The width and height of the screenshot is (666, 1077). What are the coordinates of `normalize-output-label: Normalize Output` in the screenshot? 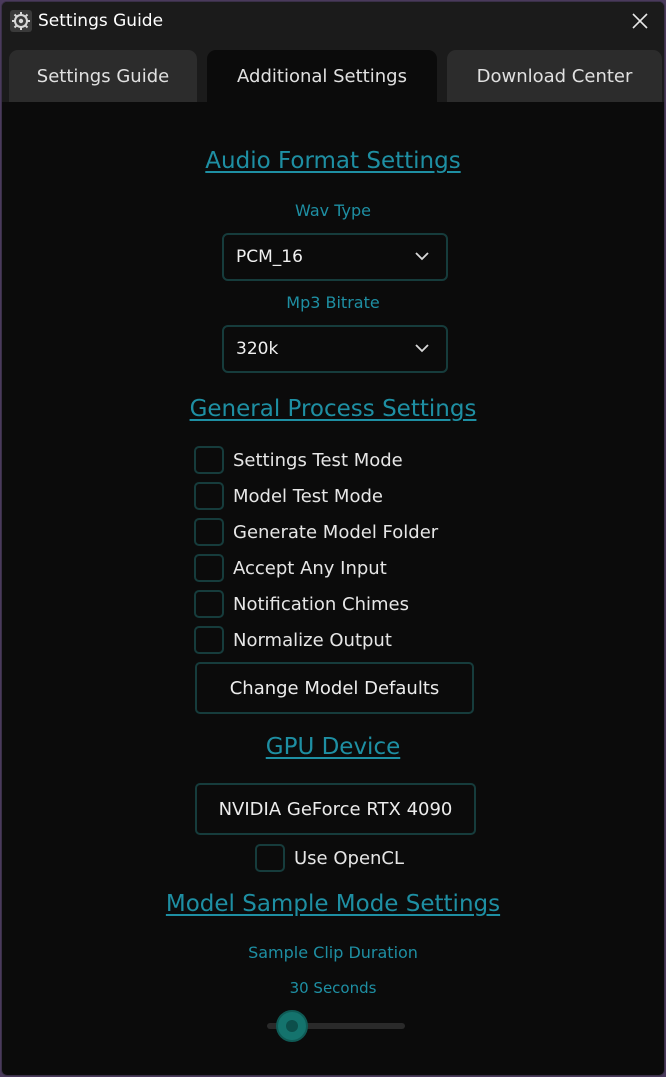 It's located at (312, 640).